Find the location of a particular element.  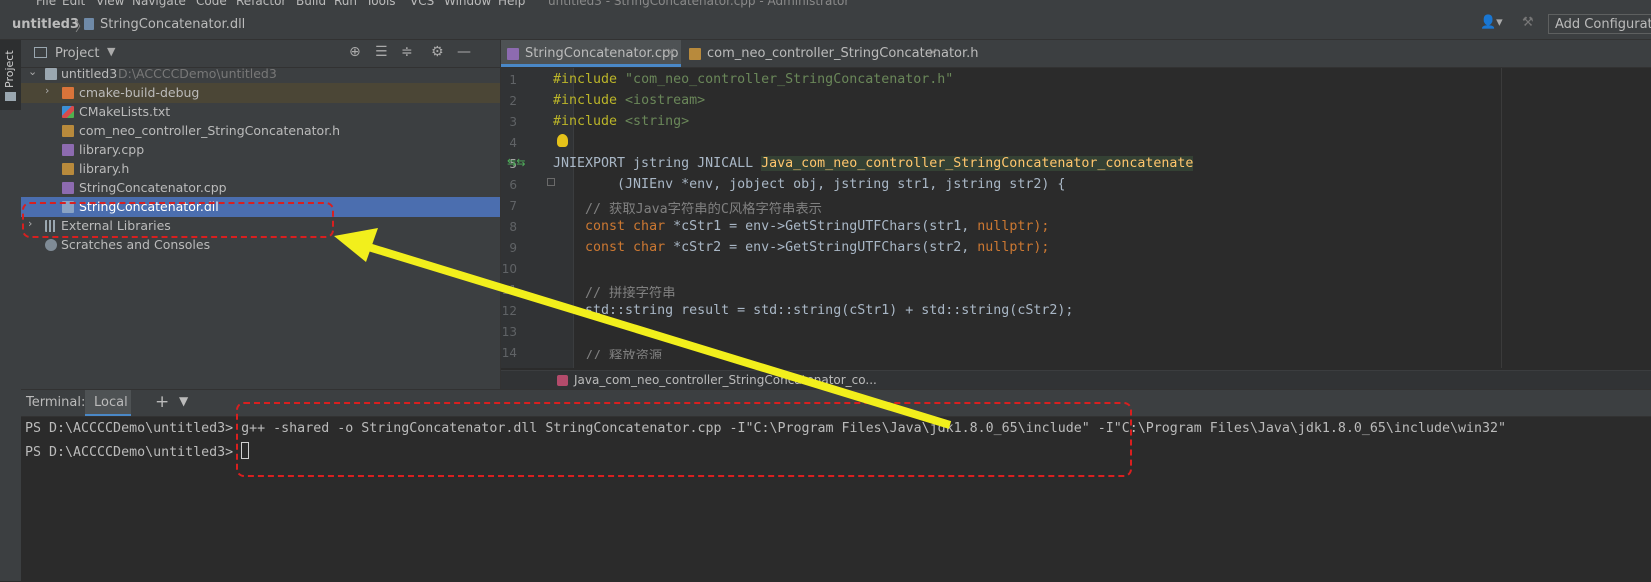

code-token: // 释放资源 is located at coordinates (608, 354).